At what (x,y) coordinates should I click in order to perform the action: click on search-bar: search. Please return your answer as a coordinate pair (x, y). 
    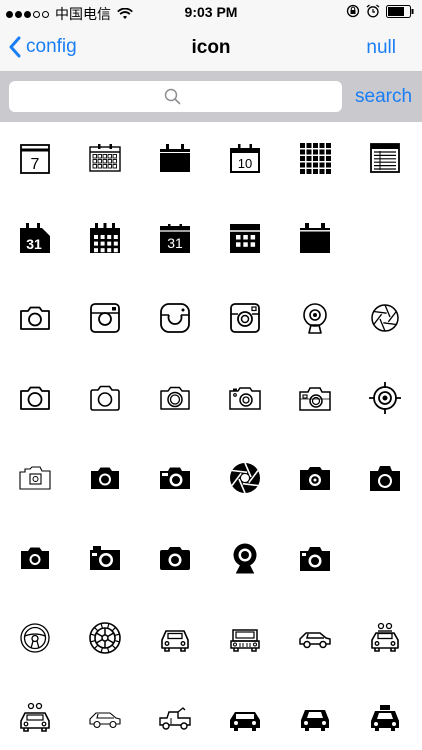
    Looking at the image, I should click on (211, 97).